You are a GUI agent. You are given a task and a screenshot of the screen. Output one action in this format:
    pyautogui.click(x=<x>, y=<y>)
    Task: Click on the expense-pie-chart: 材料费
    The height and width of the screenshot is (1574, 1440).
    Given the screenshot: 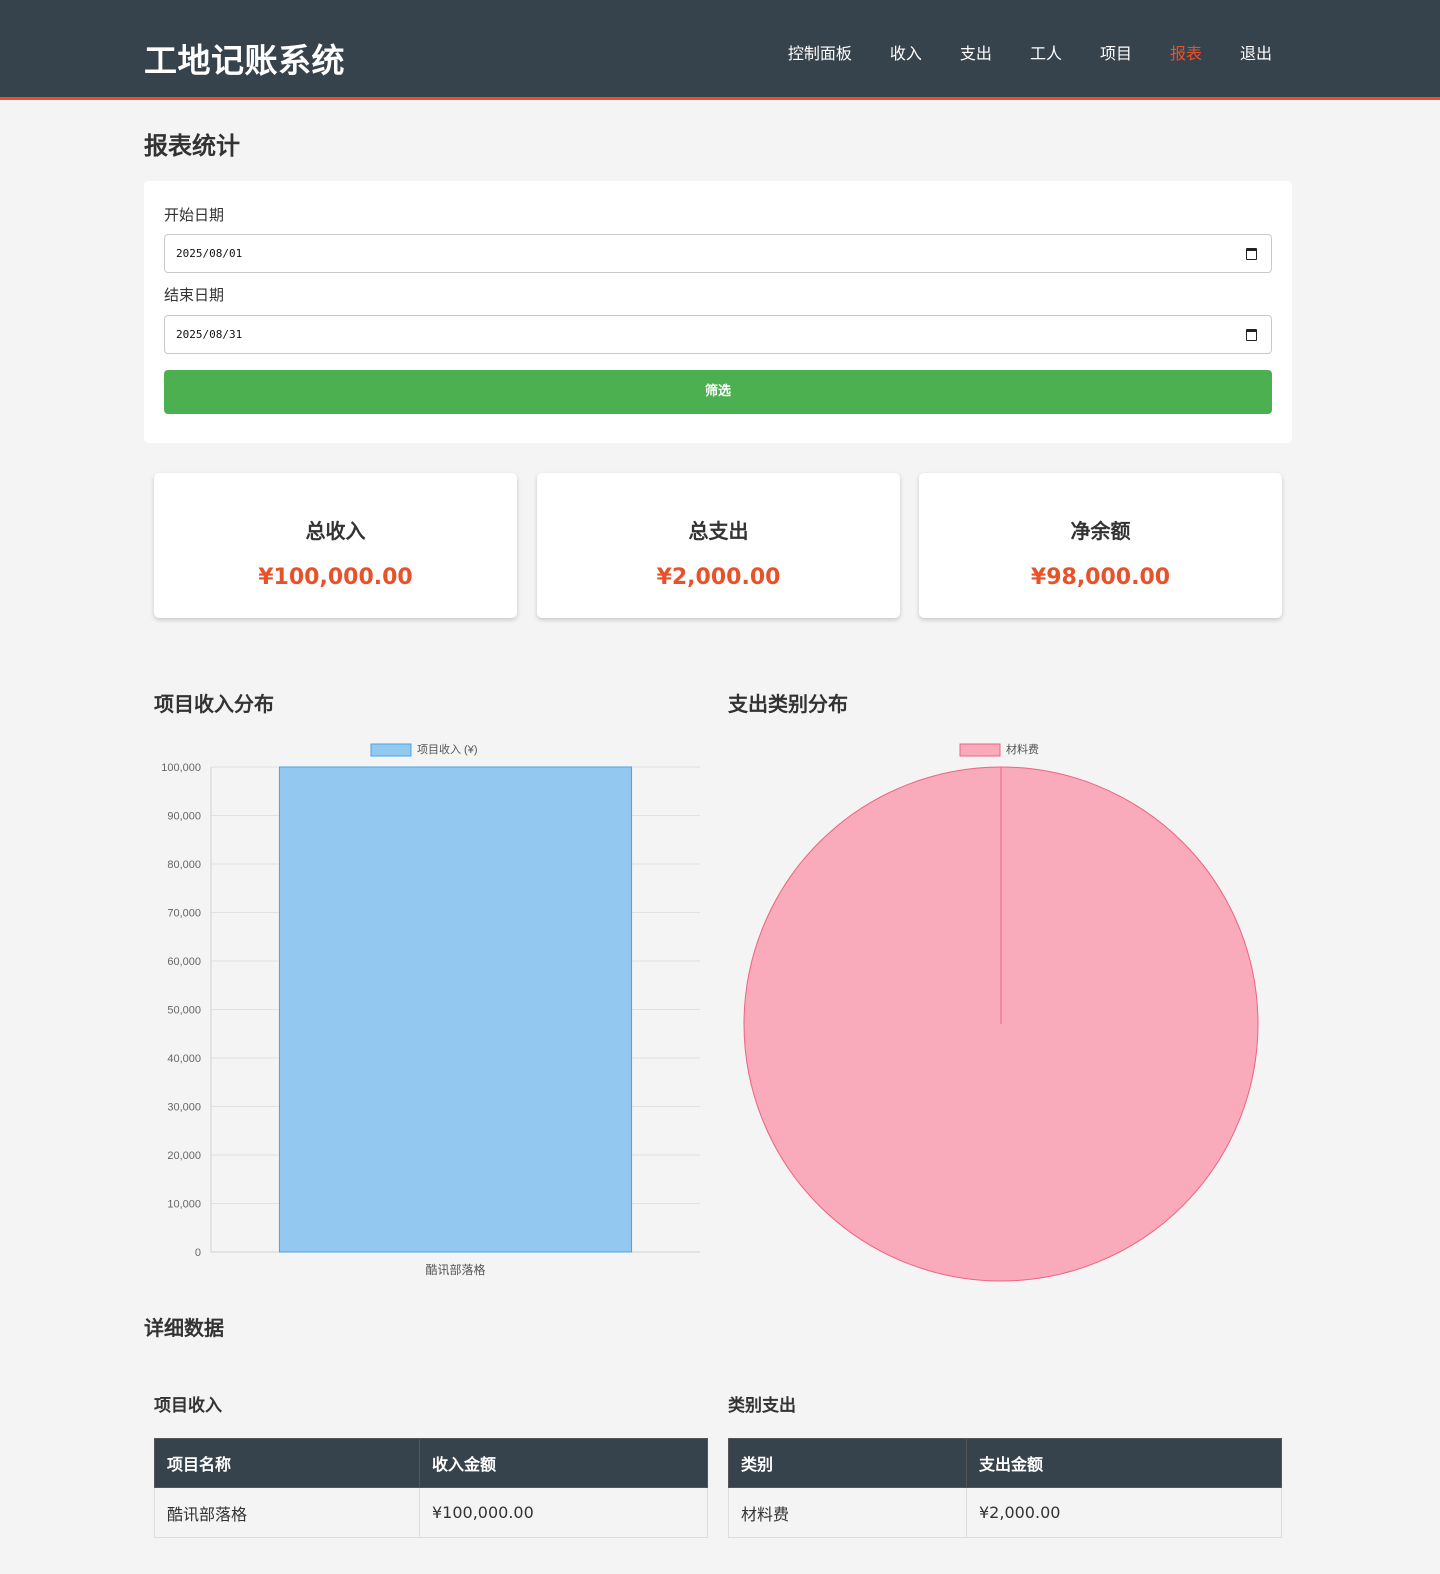 What is the action you would take?
    pyautogui.click(x=1001, y=1012)
    